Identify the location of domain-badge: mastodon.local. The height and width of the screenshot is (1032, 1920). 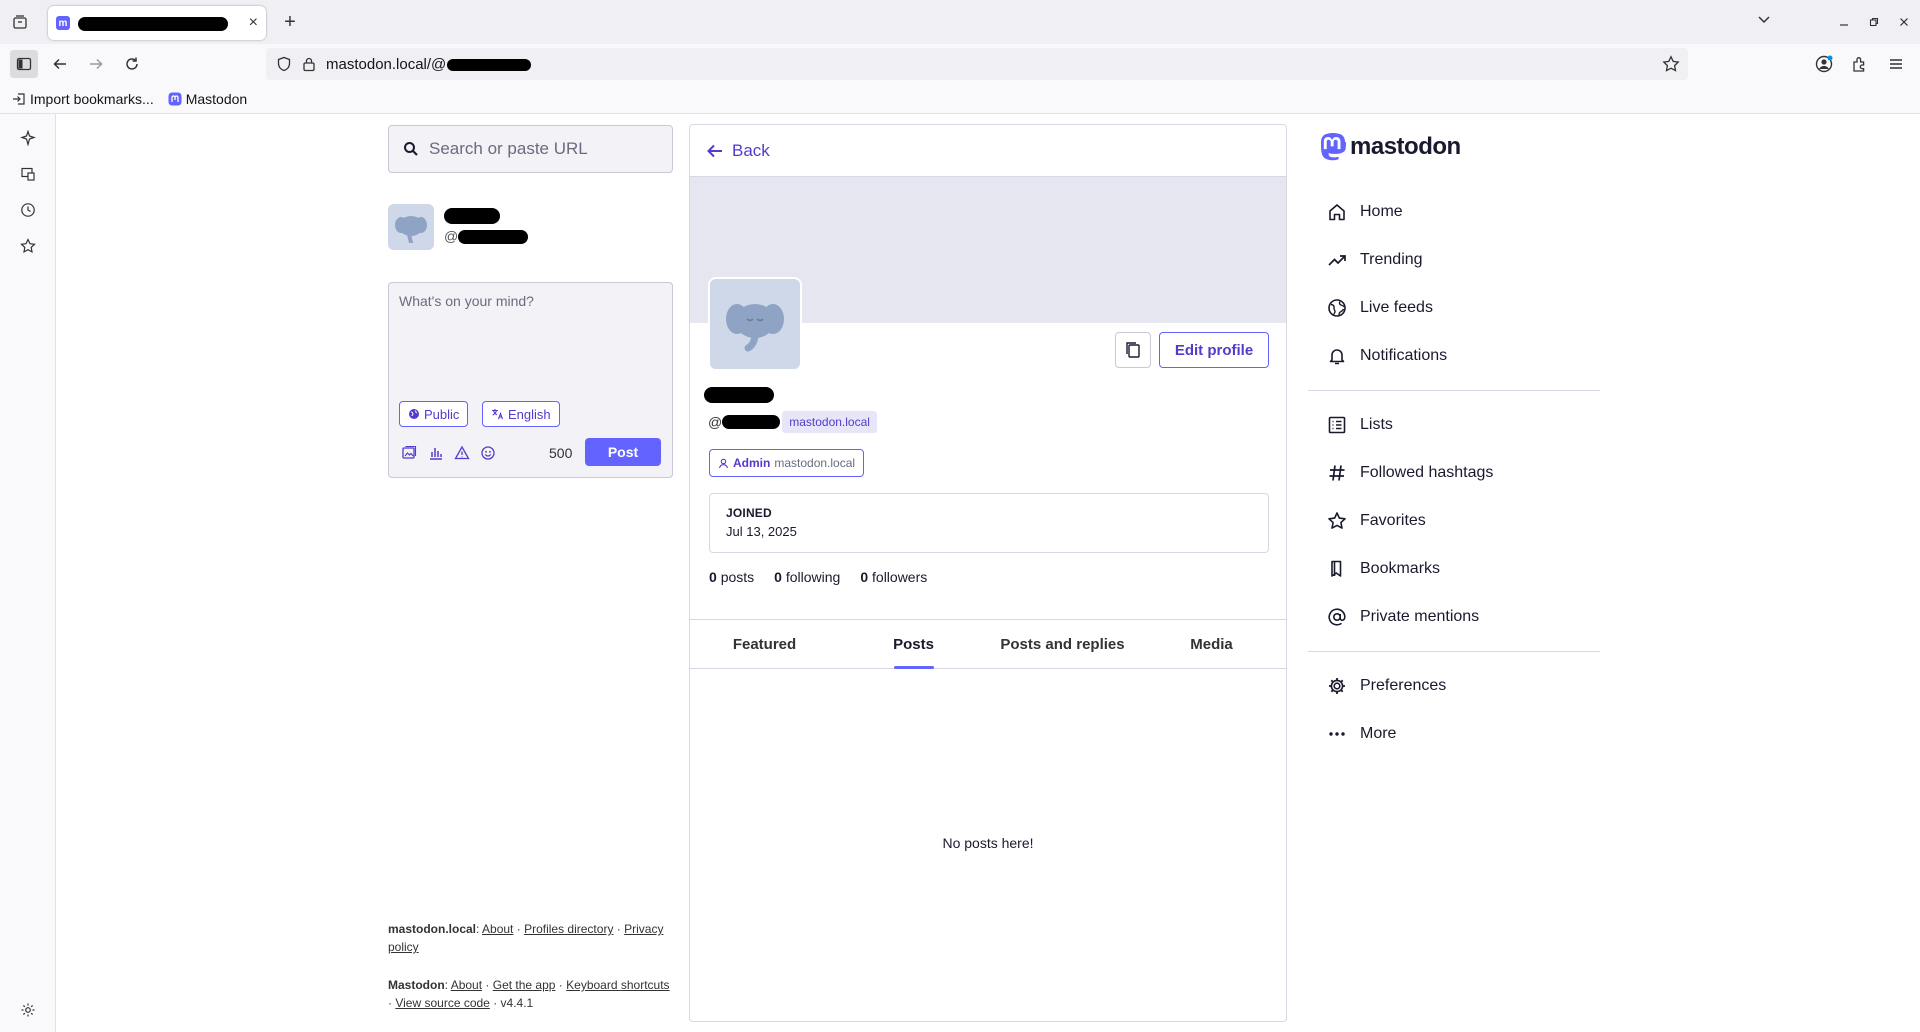
(829, 422).